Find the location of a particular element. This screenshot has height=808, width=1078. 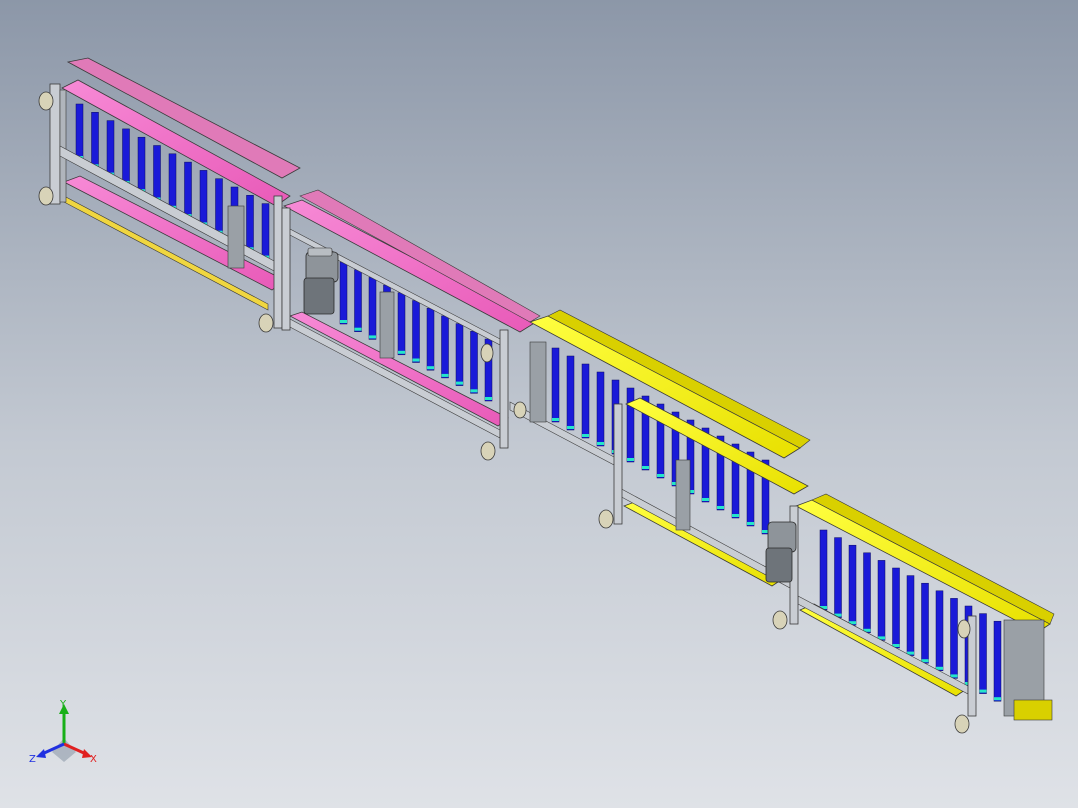

coordinate-triad: Y X Z is located at coordinates (63, 732).